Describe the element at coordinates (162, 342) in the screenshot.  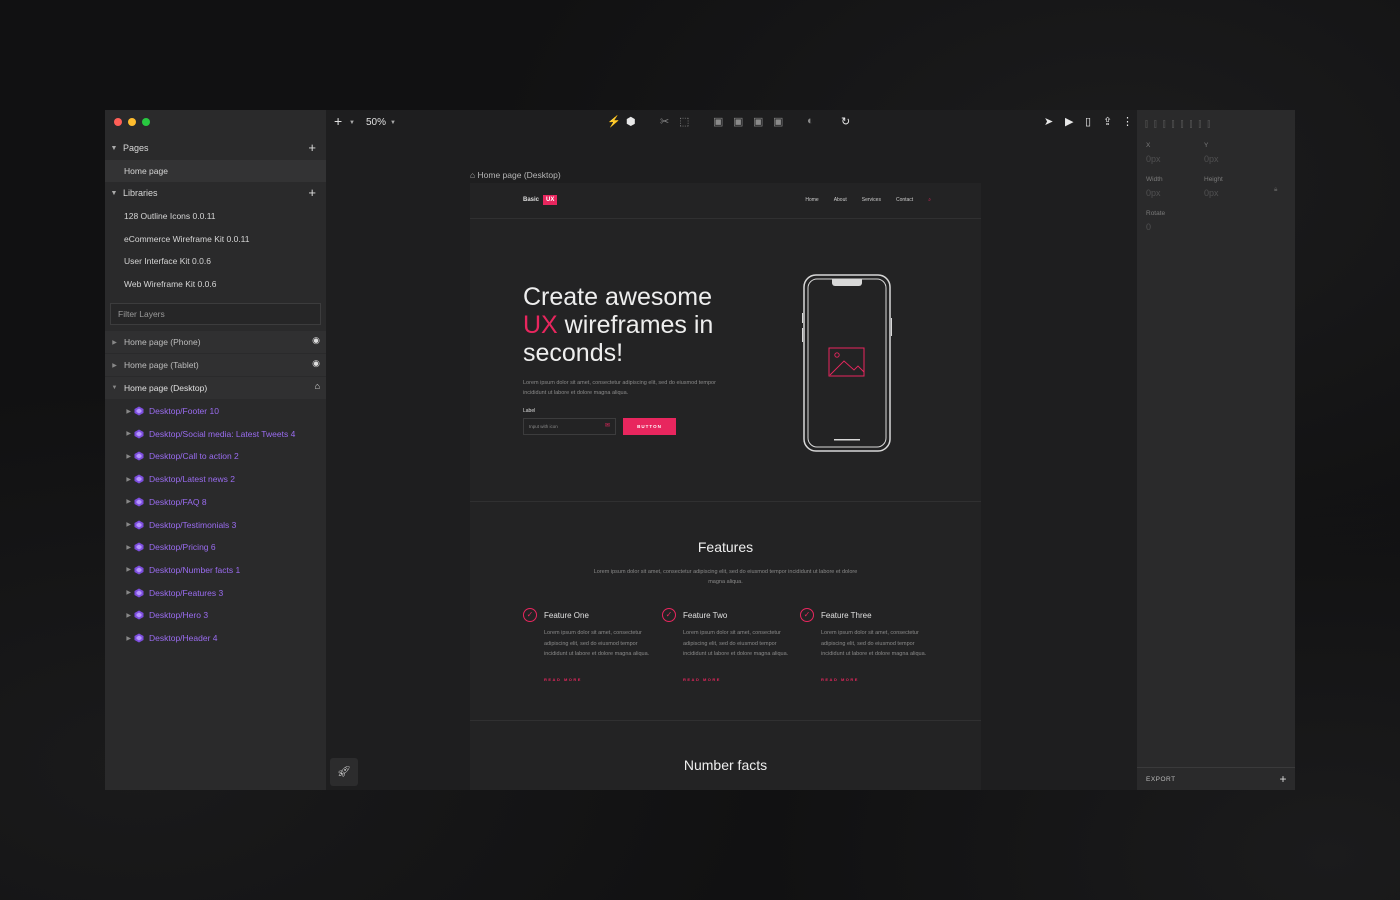
I see `layer-label: Home page (Phone)` at that location.